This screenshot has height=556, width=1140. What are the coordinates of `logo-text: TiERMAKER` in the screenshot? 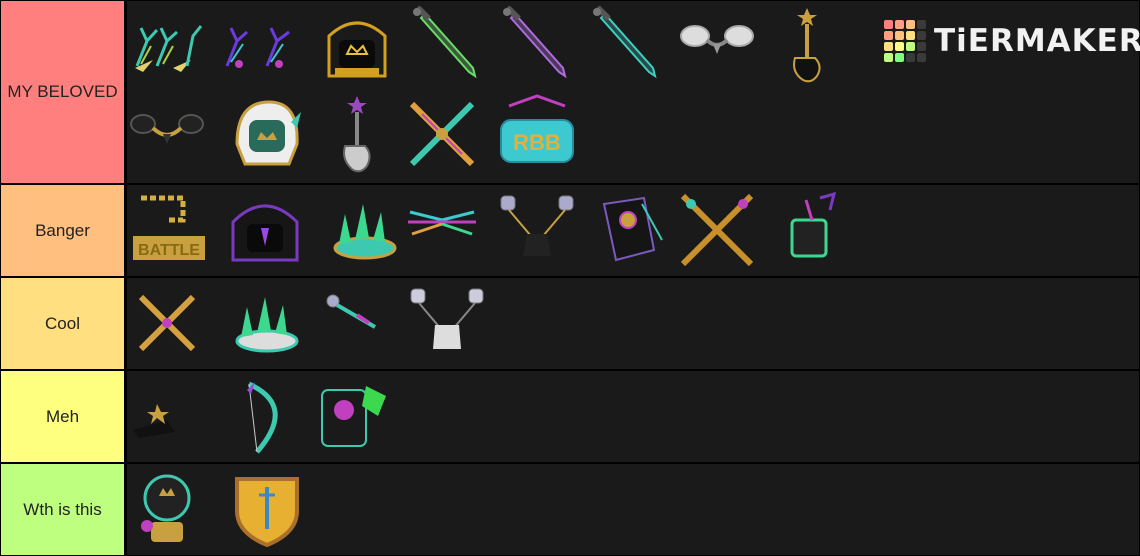 It's located at (1037, 41).